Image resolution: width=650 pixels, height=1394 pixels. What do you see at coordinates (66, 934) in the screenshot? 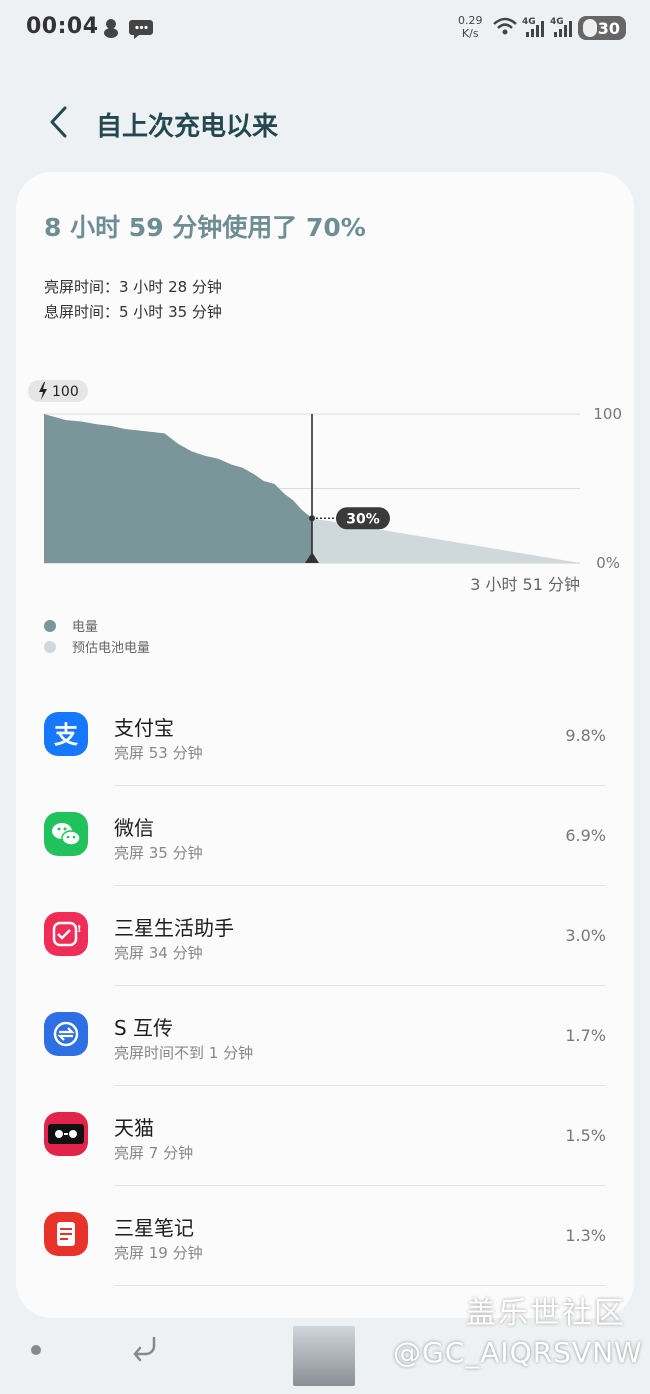
I see `samsung-life-assistant-icon: !` at bounding box center [66, 934].